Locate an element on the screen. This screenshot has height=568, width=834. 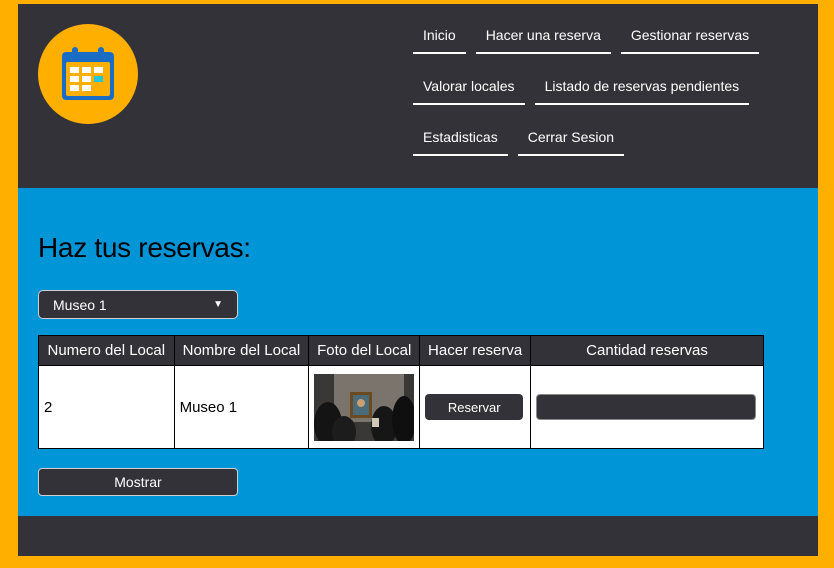
page-title: Haz tus reservas: is located at coordinates (144, 247).